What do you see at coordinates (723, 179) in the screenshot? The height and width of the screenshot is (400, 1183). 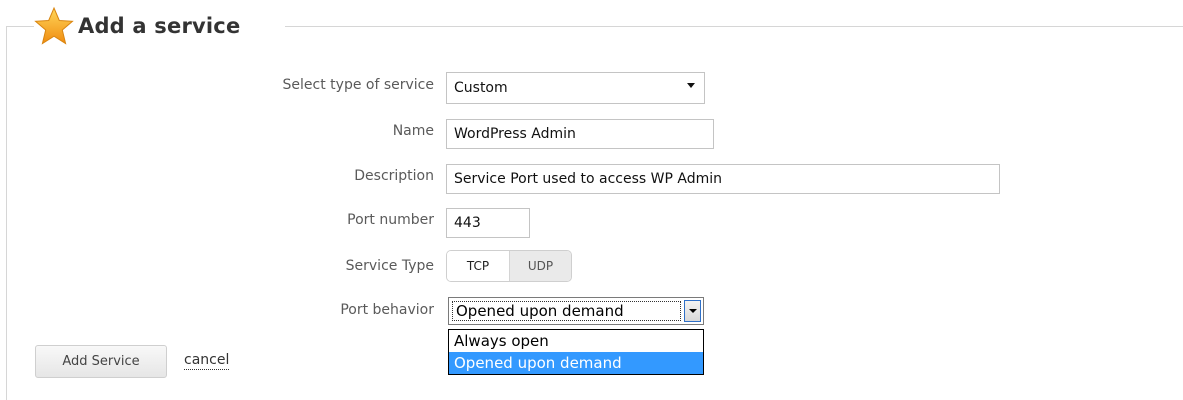 I see `description-input: Service Port used to access WP Admin` at bounding box center [723, 179].